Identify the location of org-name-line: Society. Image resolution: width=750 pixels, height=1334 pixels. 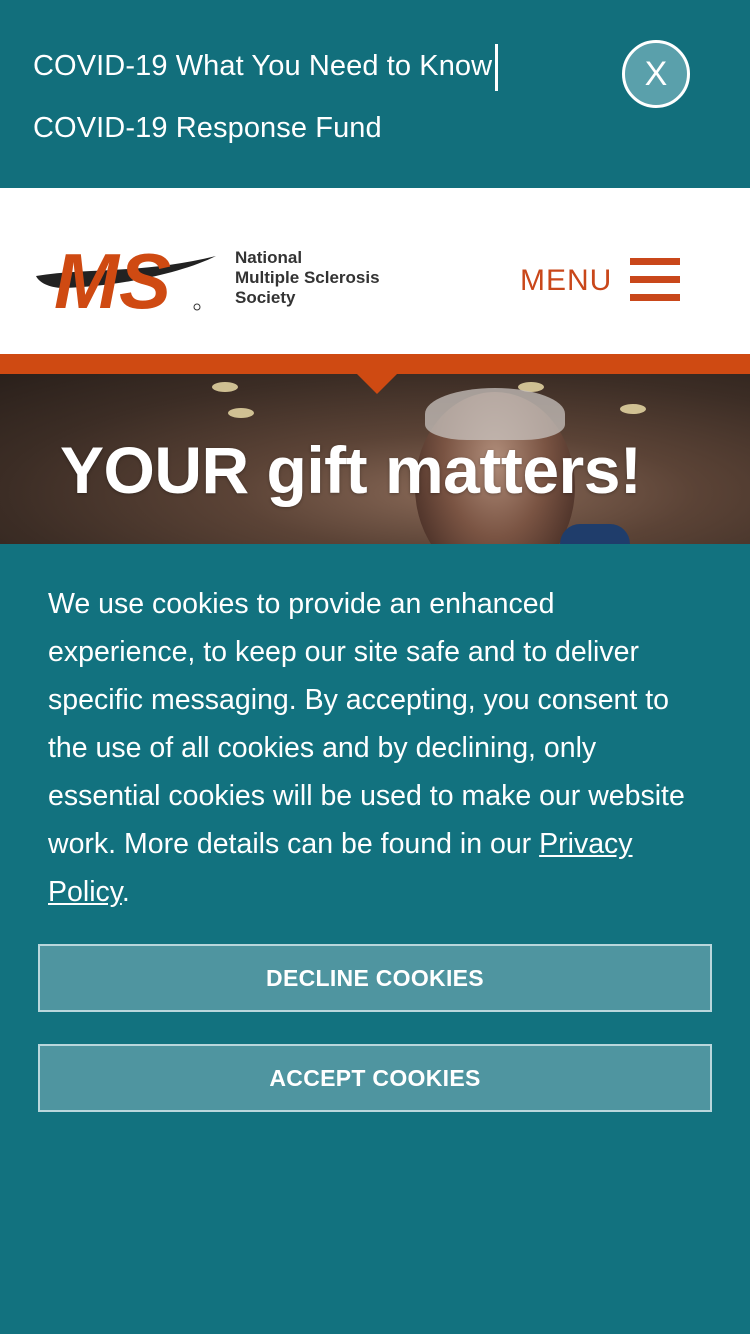
(265, 297).